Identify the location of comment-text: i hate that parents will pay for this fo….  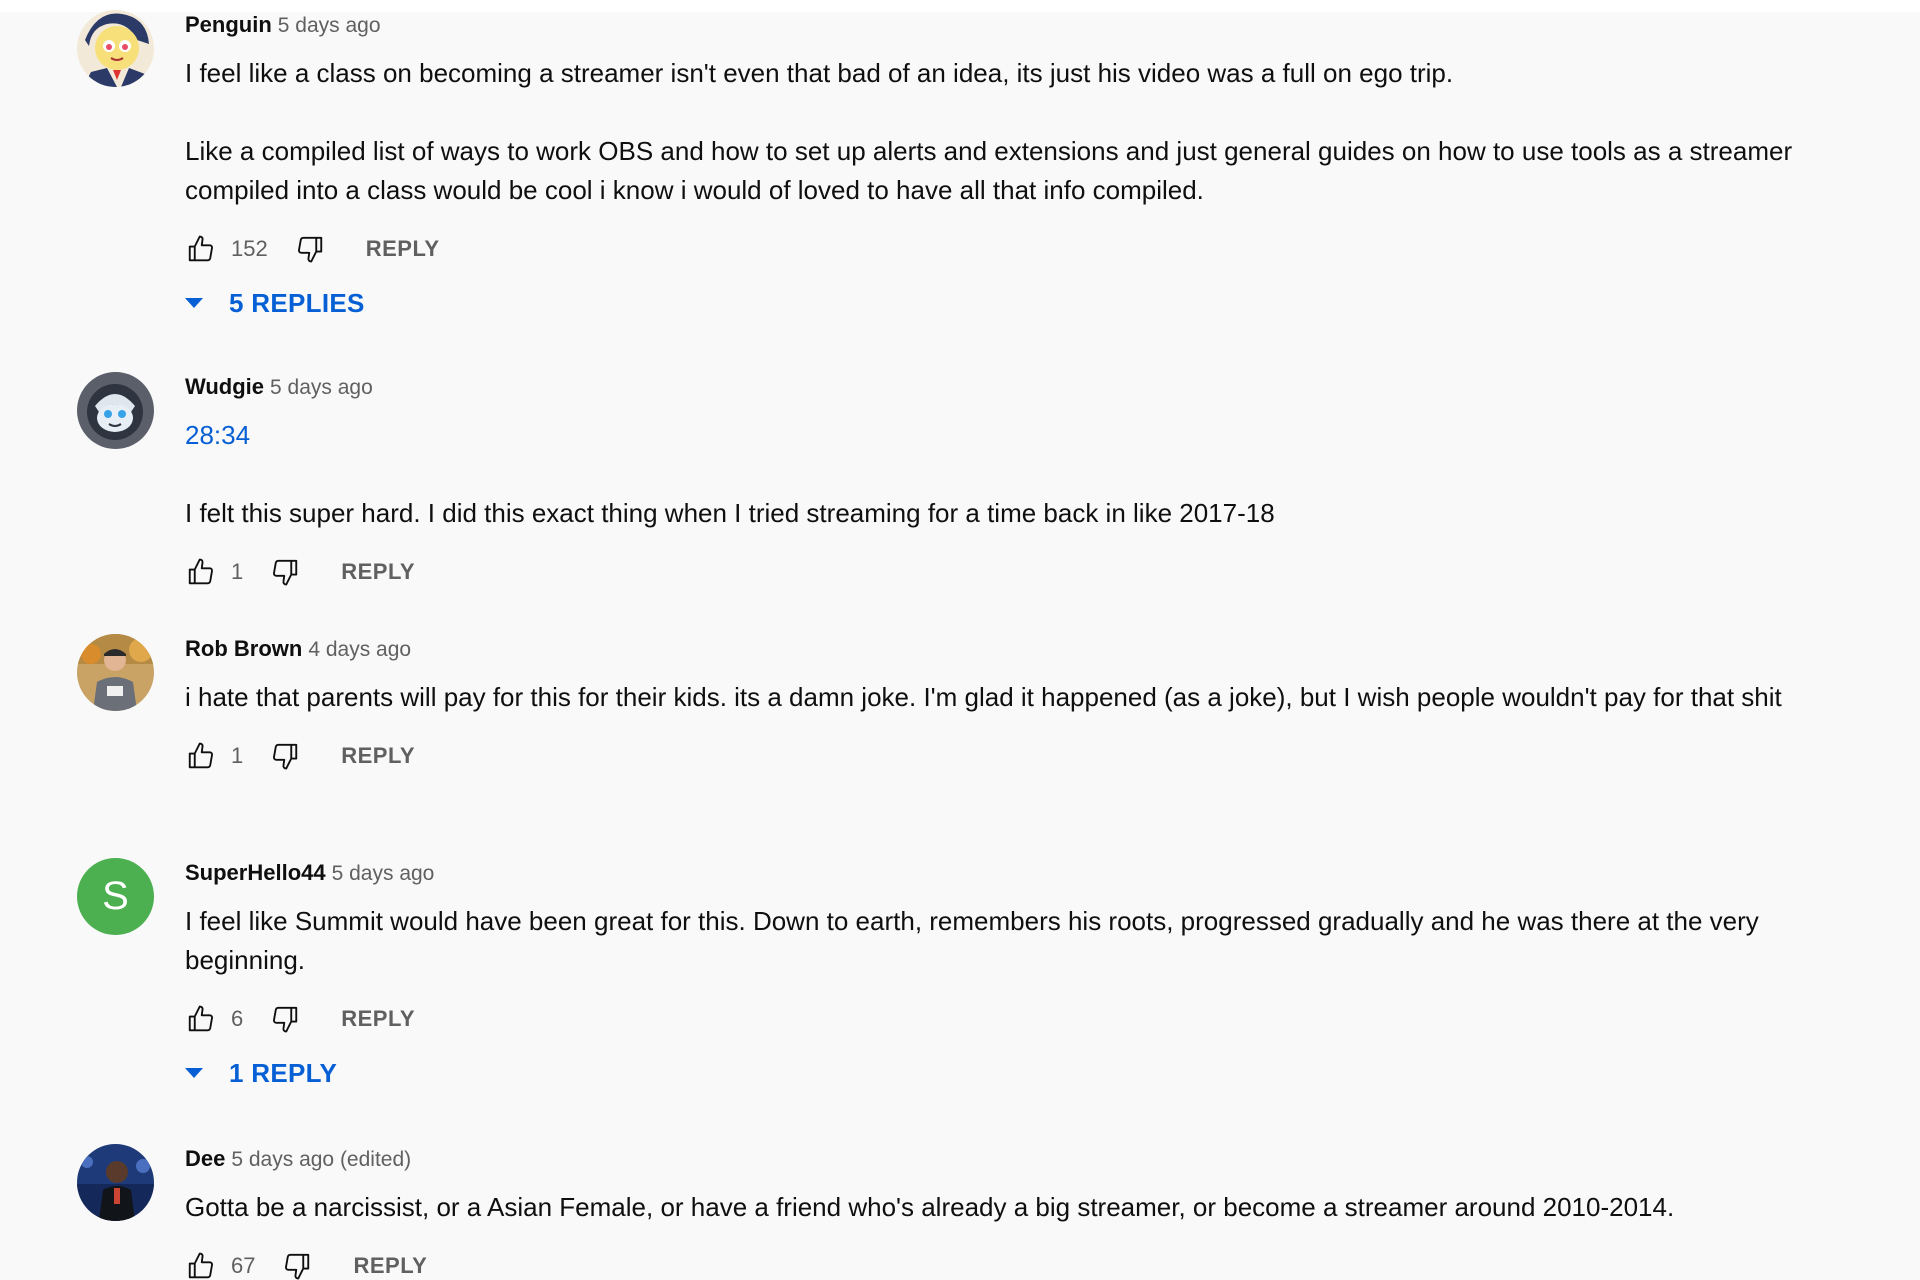
(1010, 697).